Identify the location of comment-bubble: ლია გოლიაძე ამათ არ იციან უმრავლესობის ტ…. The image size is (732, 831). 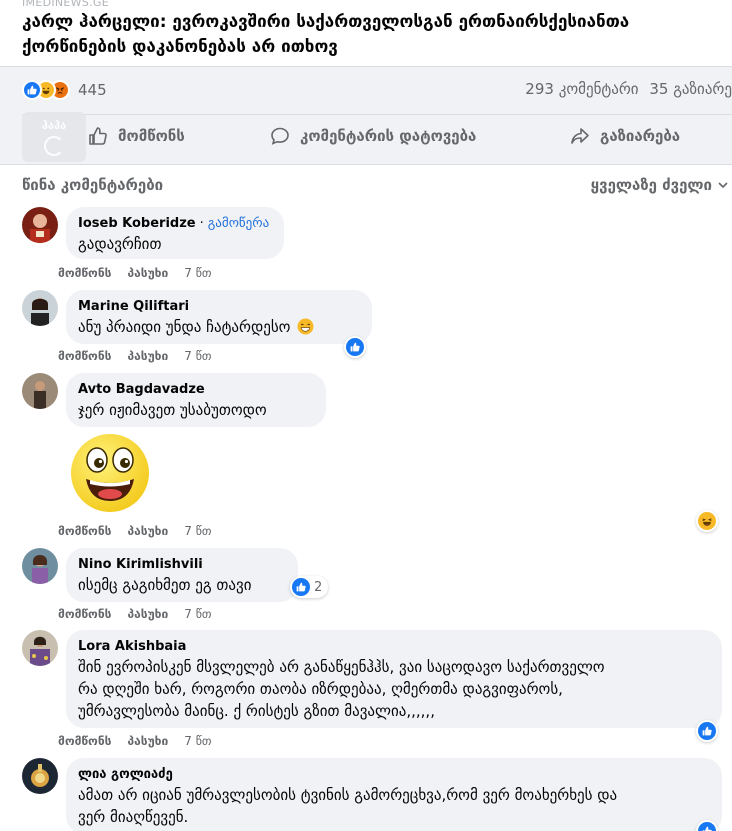
(394, 794).